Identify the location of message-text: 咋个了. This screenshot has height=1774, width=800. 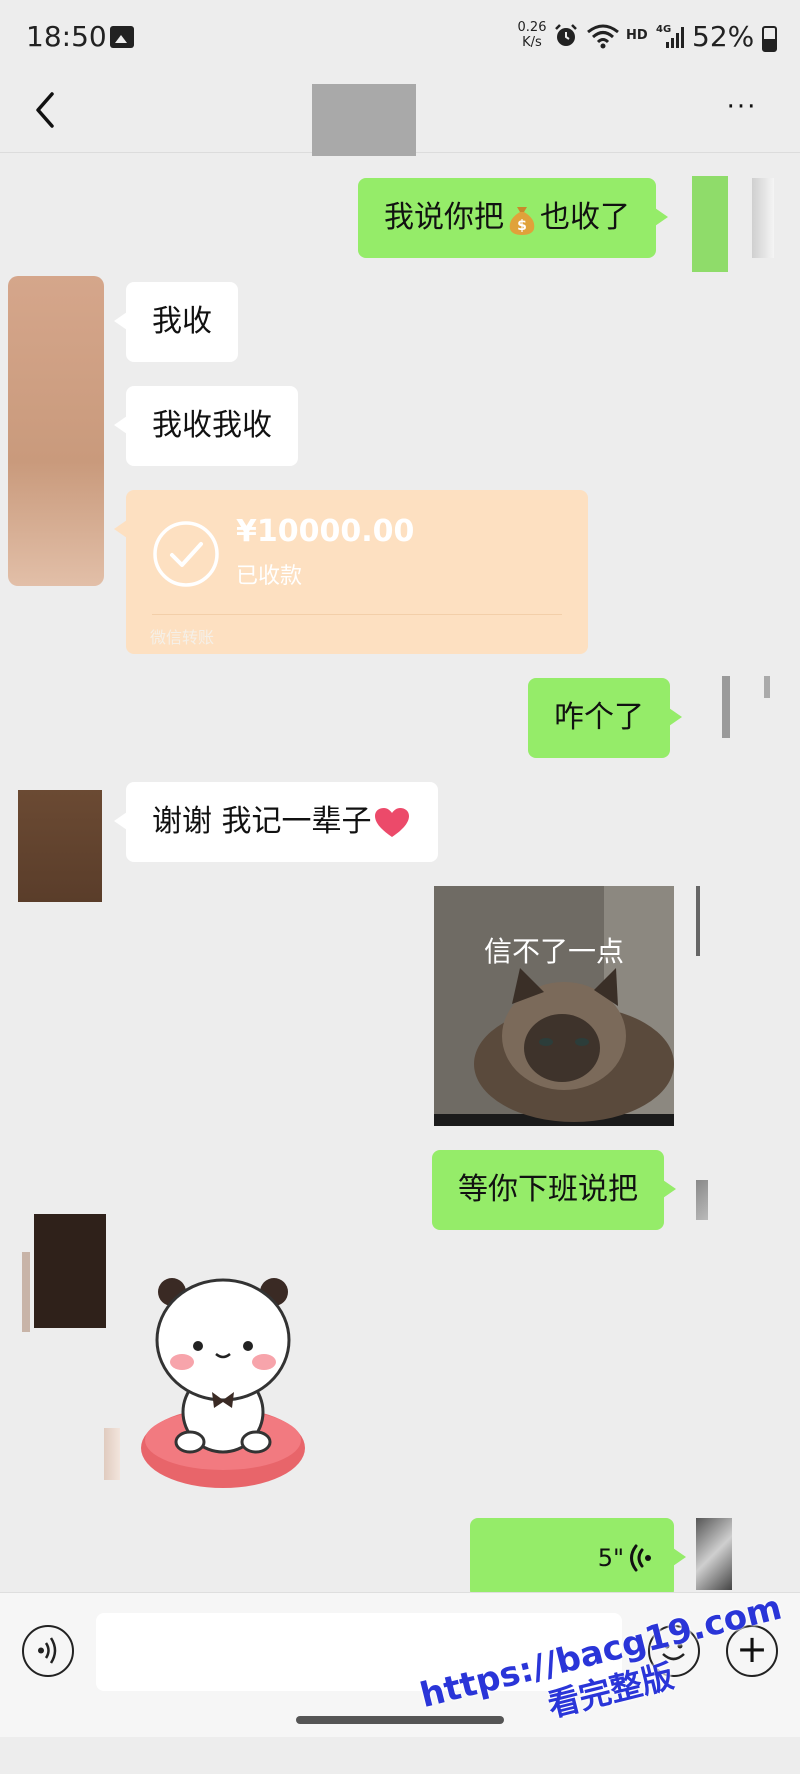
(599, 717).